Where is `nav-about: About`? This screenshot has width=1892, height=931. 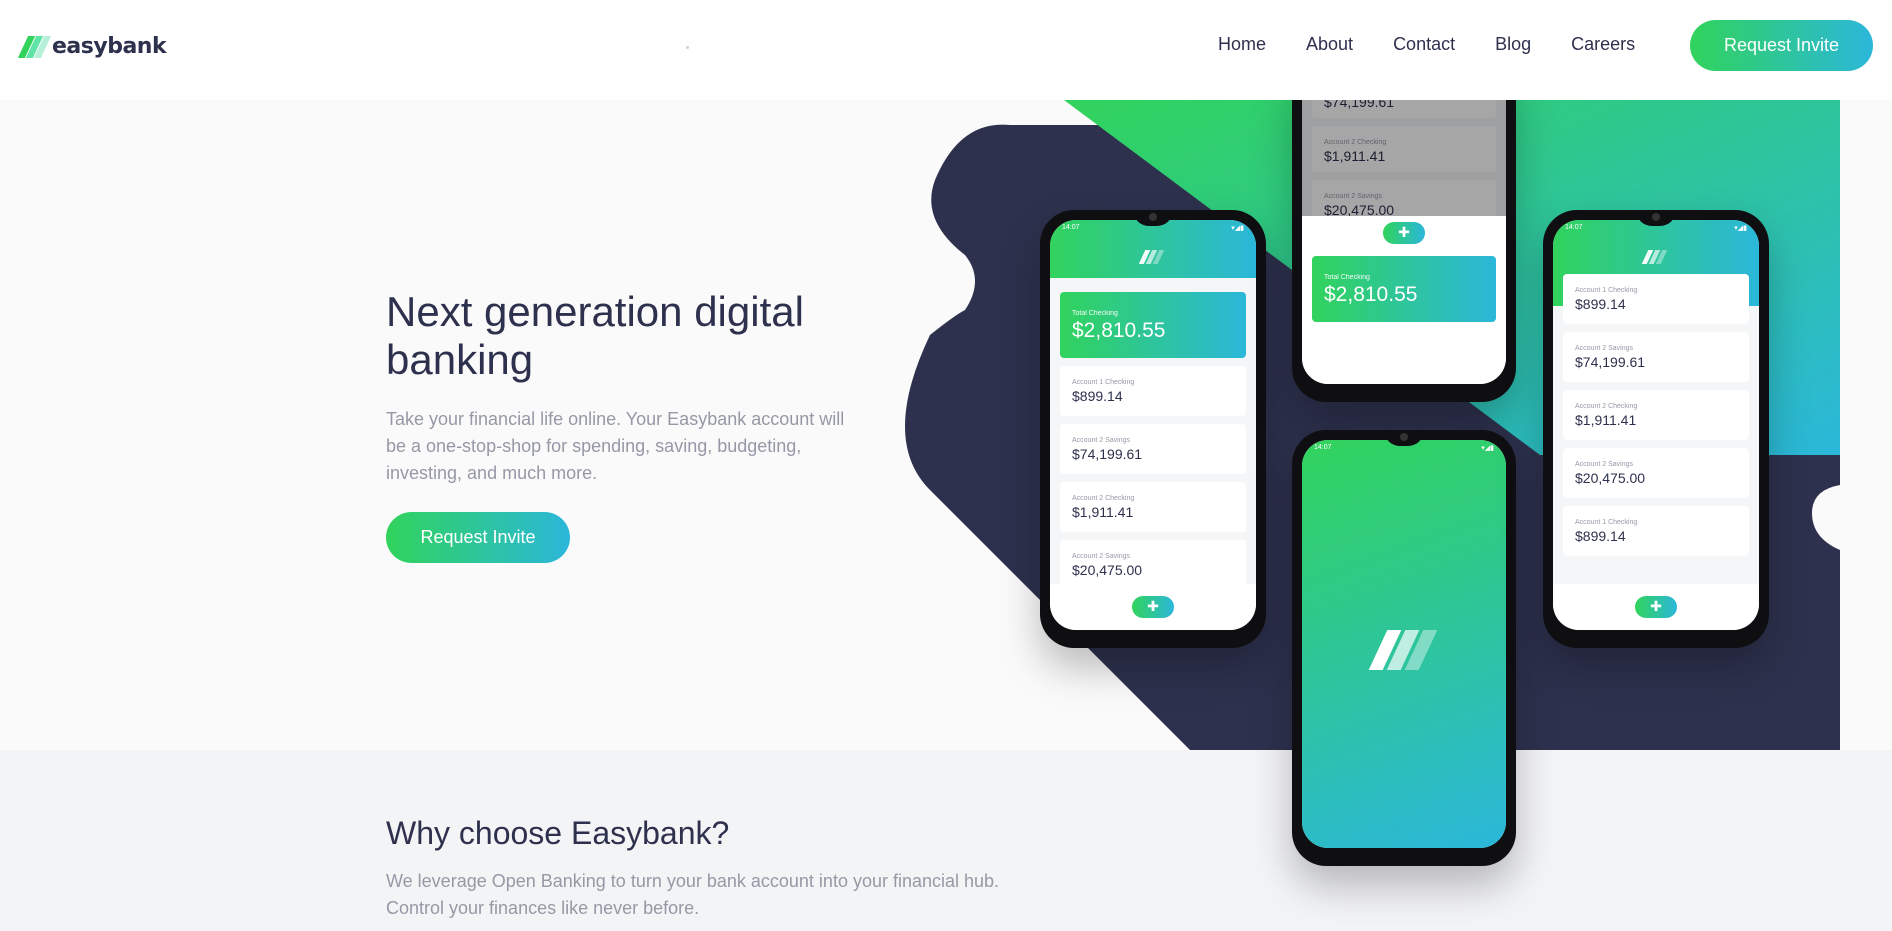 nav-about: About is located at coordinates (1329, 44).